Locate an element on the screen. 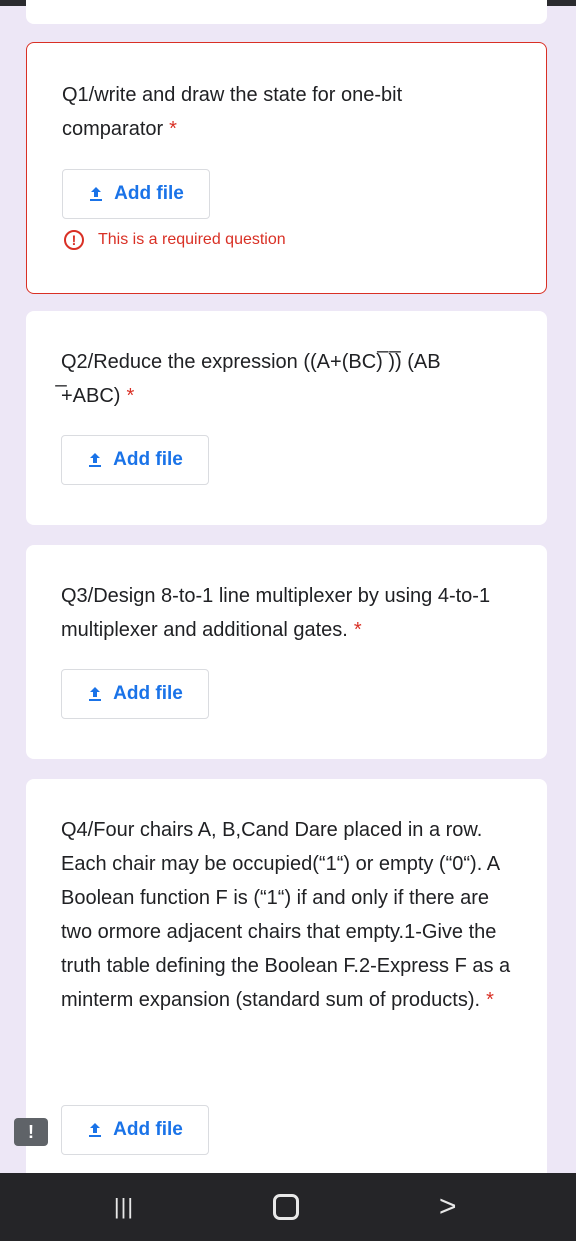 The image size is (576, 1241). feedback-icon: ! is located at coordinates (31, 1132).